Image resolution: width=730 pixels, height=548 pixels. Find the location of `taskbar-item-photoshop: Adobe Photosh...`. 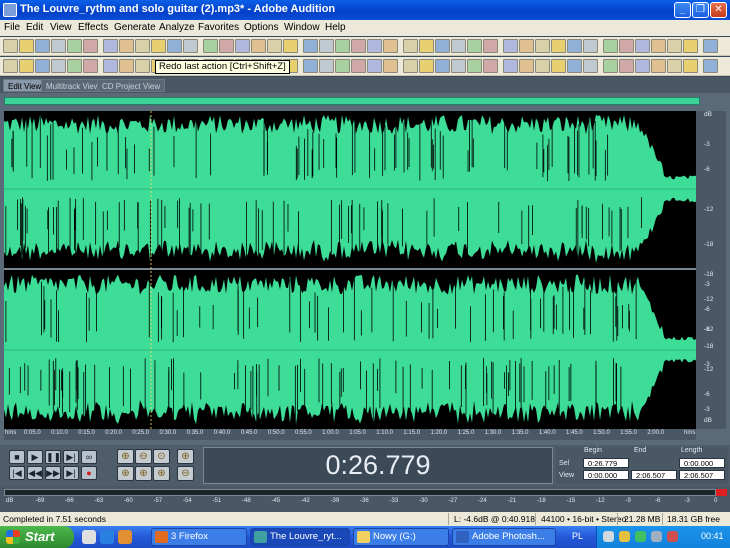

taskbar-item-photoshop: Adobe Photosh... is located at coordinates (504, 537).